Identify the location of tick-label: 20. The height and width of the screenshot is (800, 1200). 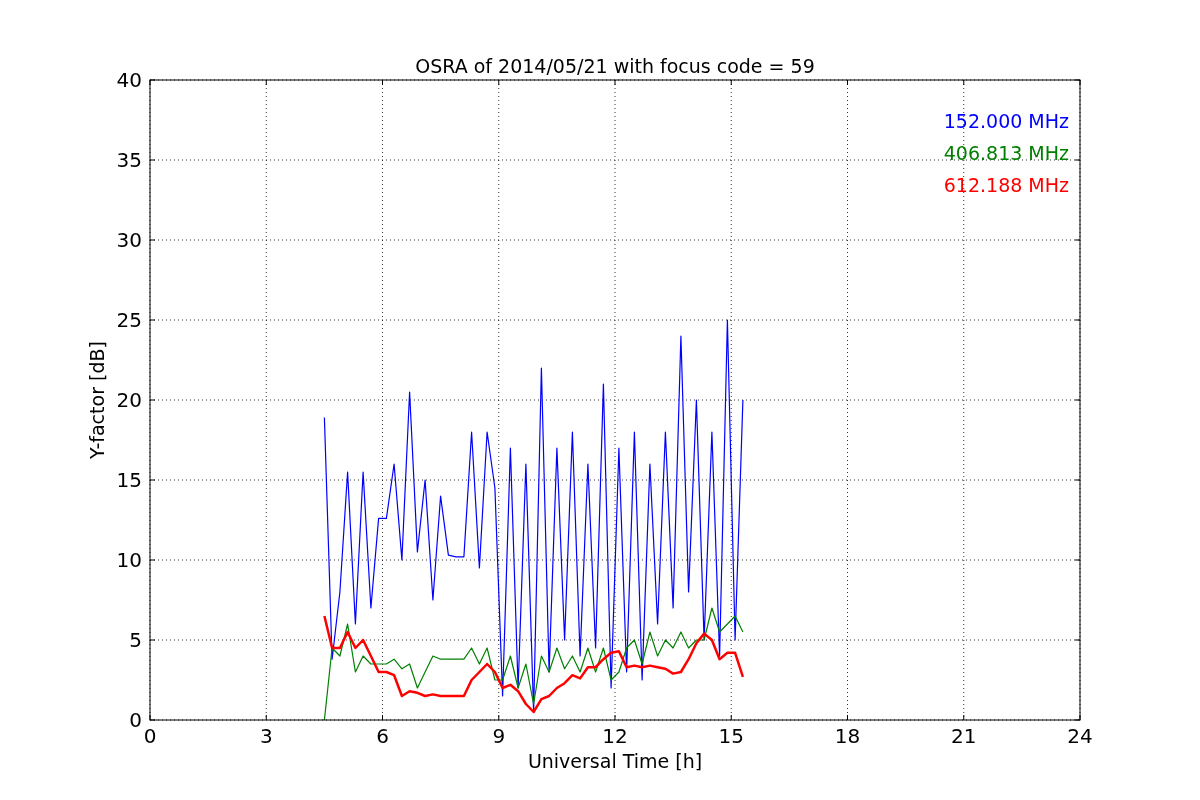
(129, 400).